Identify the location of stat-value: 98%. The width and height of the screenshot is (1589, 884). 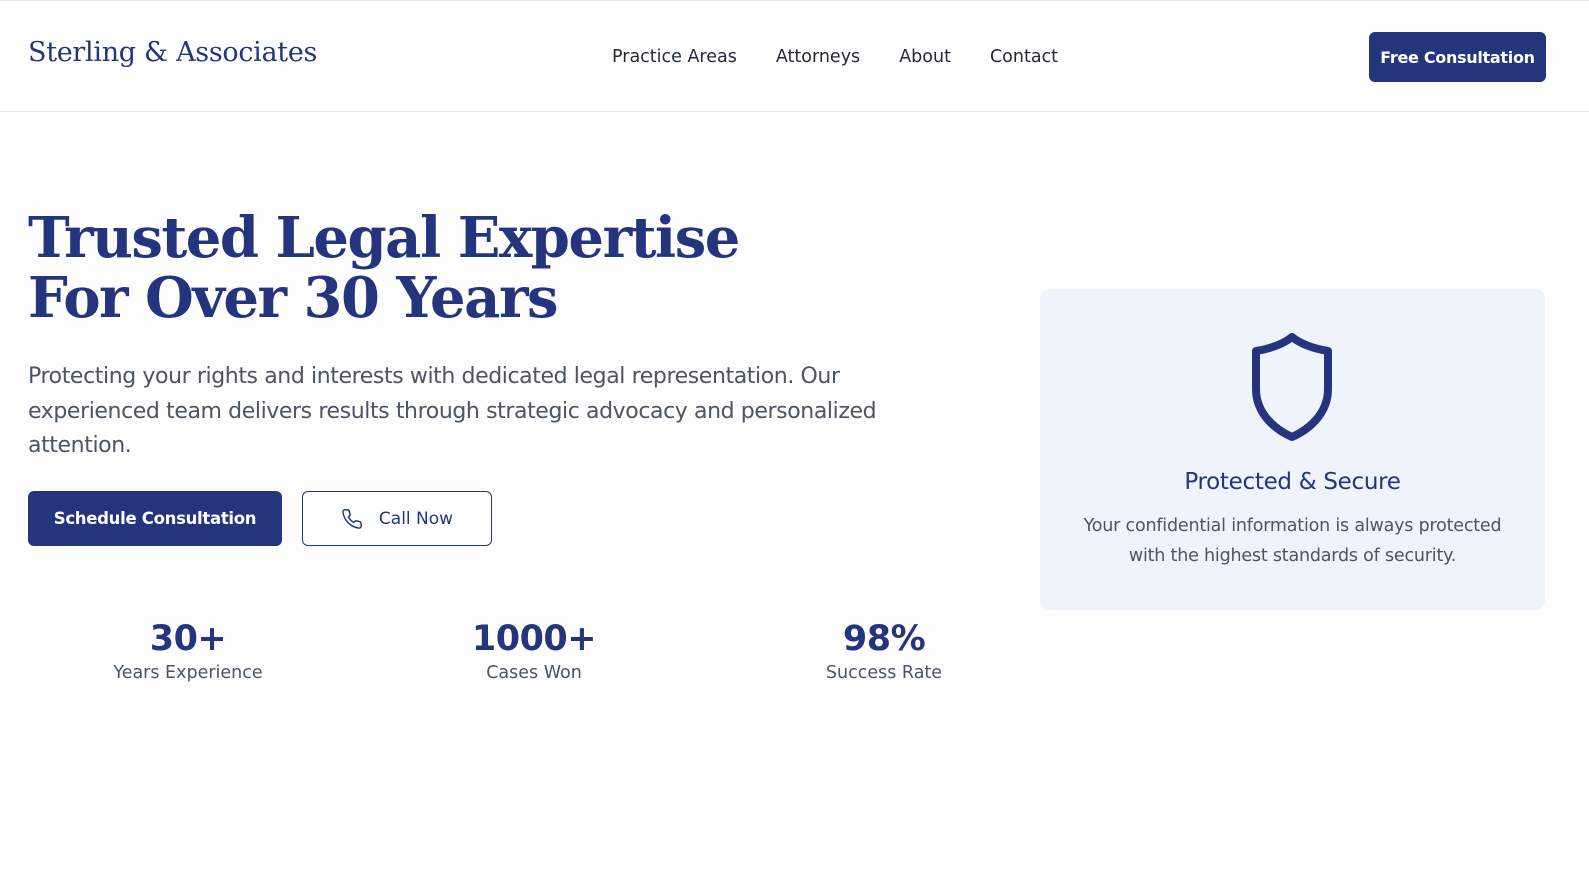
(884, 639).